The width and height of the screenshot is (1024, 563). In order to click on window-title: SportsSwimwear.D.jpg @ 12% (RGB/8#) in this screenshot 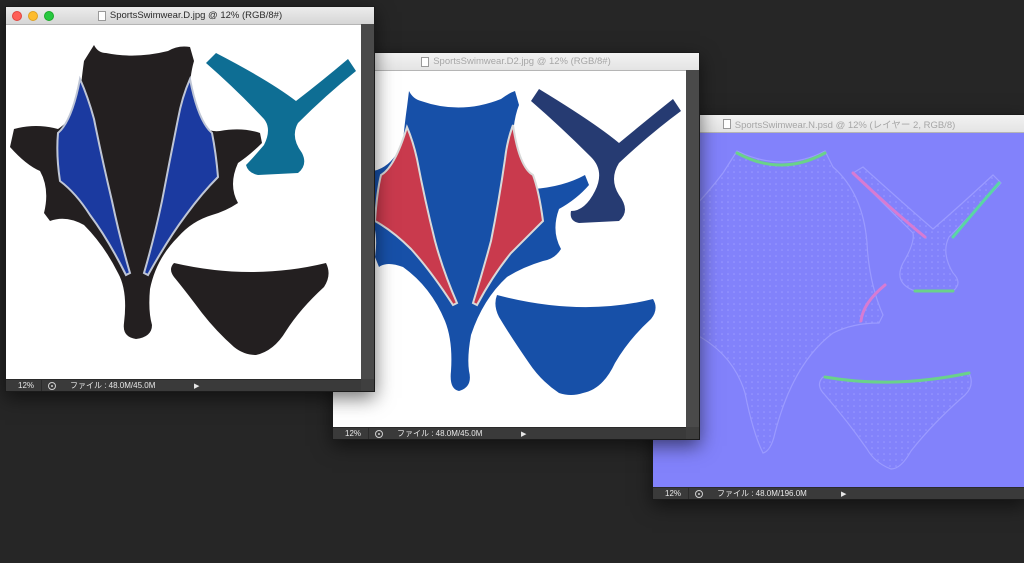, I will do `click(196, 15)`.